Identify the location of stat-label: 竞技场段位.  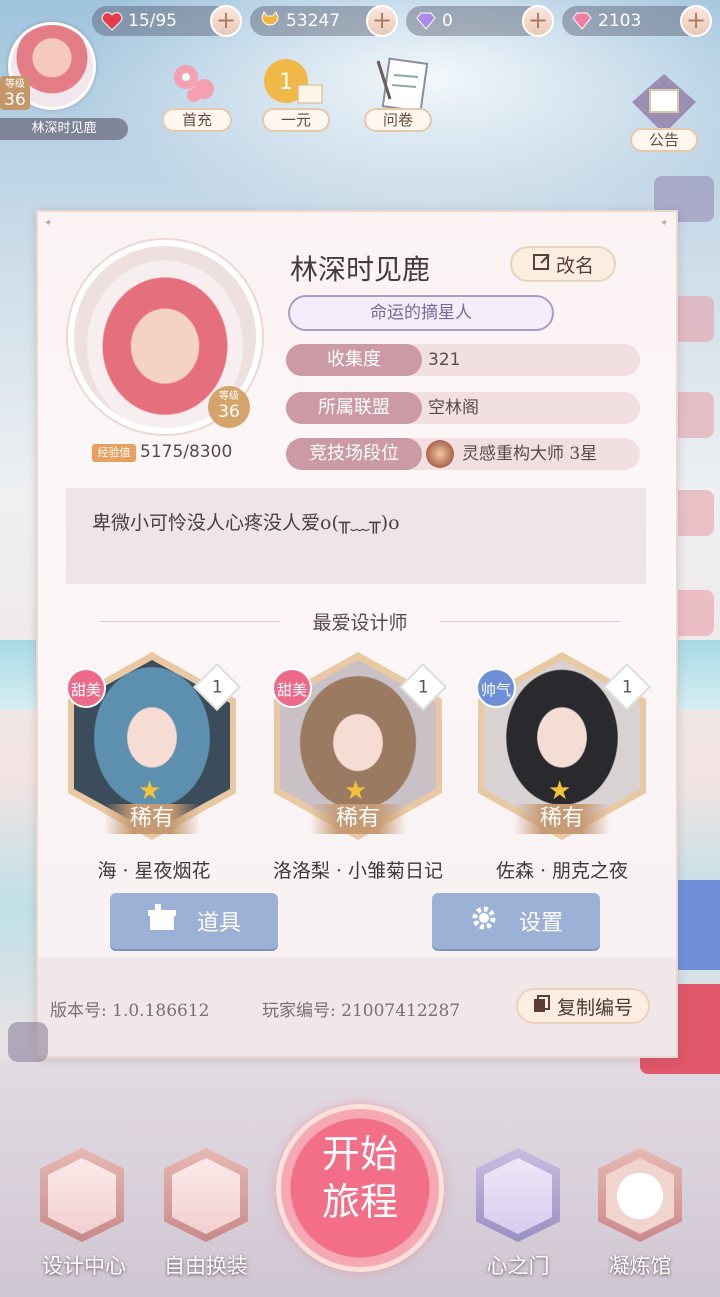
(354, 454).